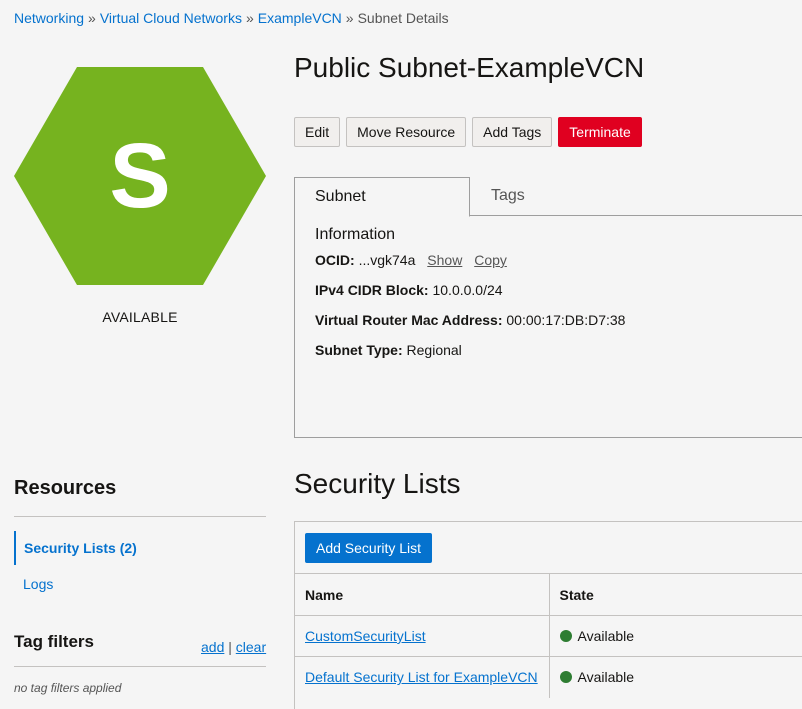 The height and width of the screenshot is (709, 802). I want to click on resource-link-security-lists: Security Lists (2), so click(140, 548).